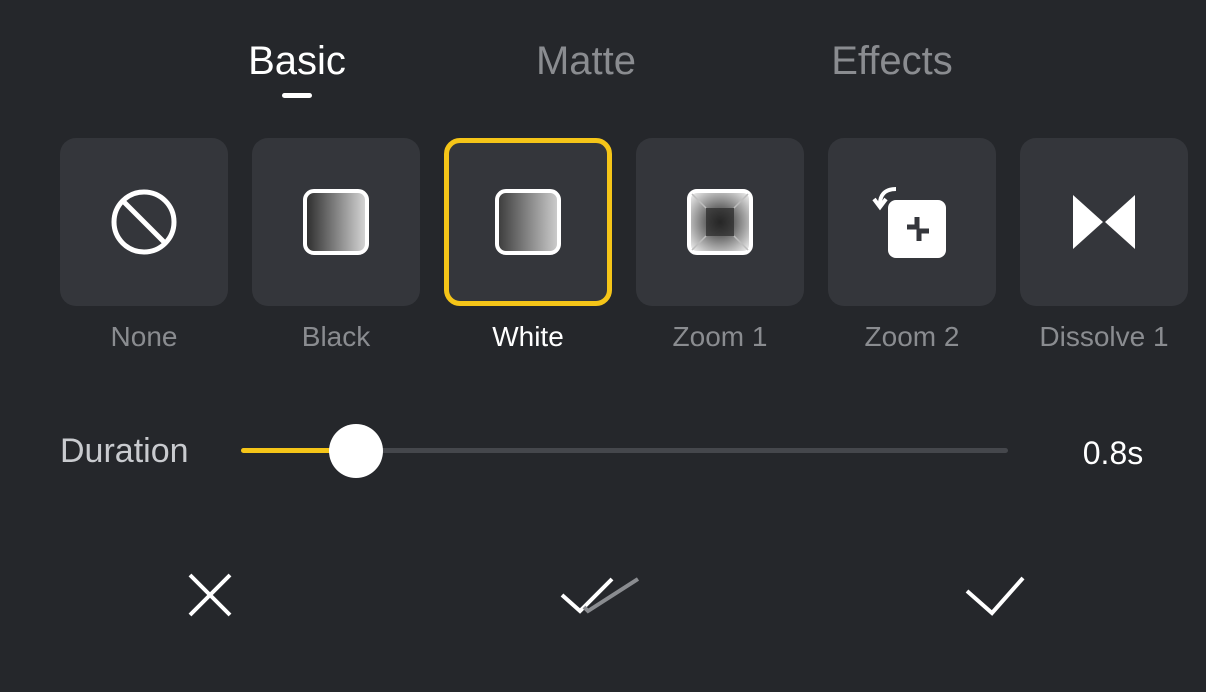  I want to click on double-check-icon, so click(600, 595).